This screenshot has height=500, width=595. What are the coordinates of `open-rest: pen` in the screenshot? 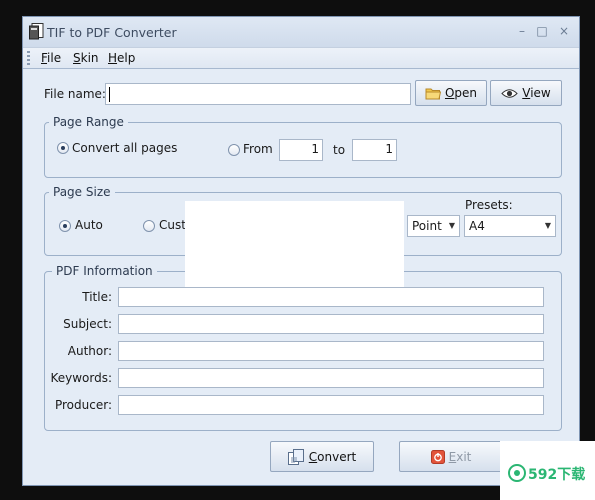 It's located at (466, 93).